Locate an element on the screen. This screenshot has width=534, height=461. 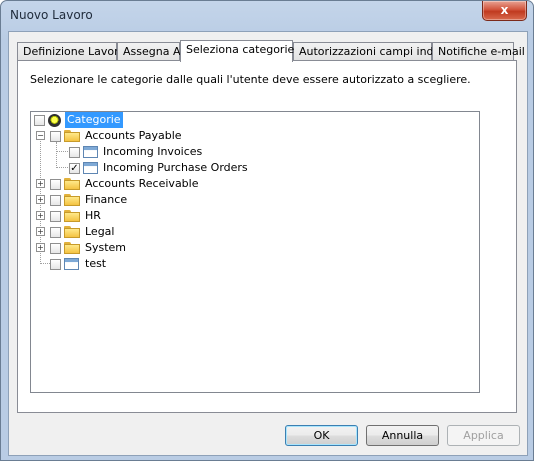
tree-node-system: + System is located at coordinates (255, 248).